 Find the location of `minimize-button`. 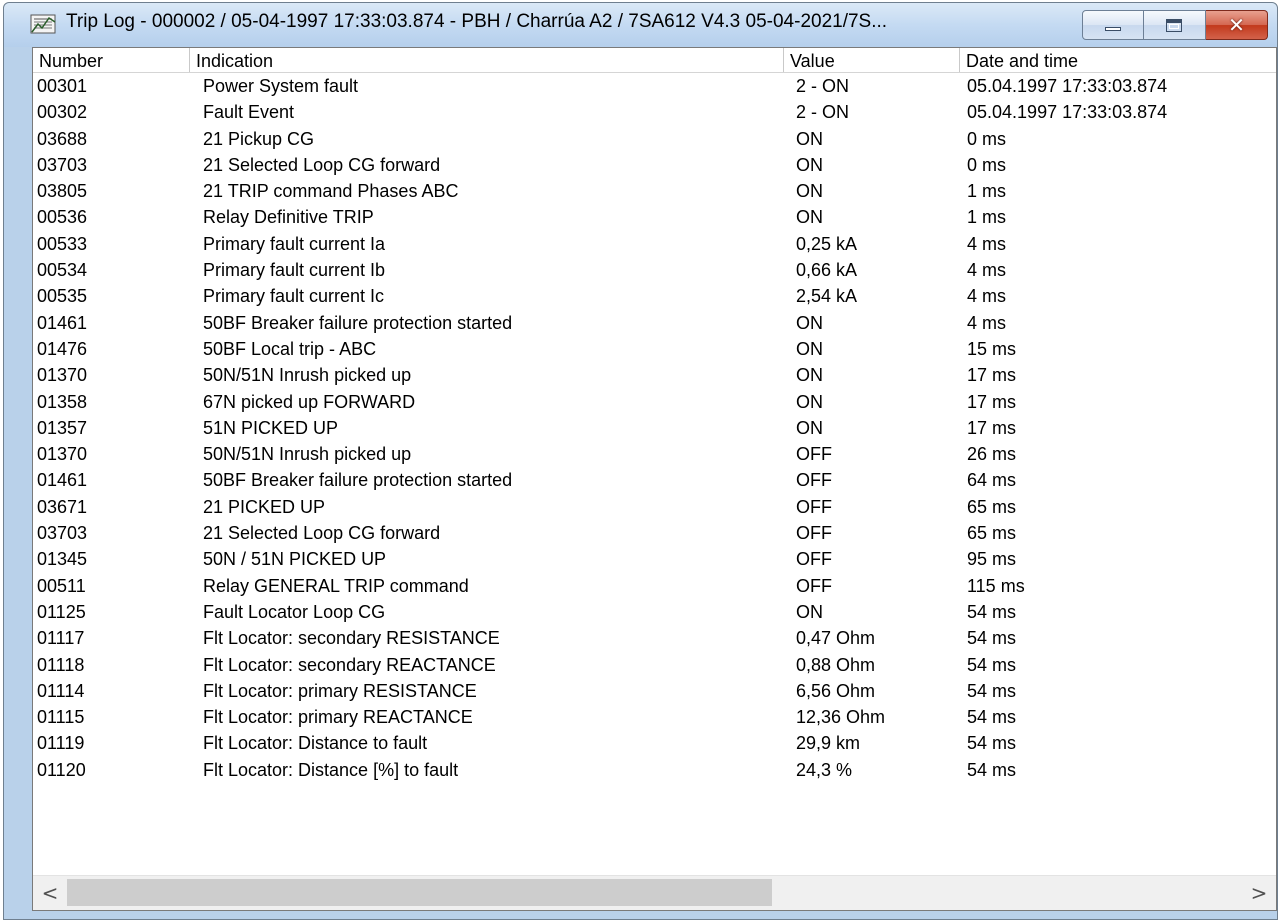

minimize-button is located at coordinates (1113, 25).